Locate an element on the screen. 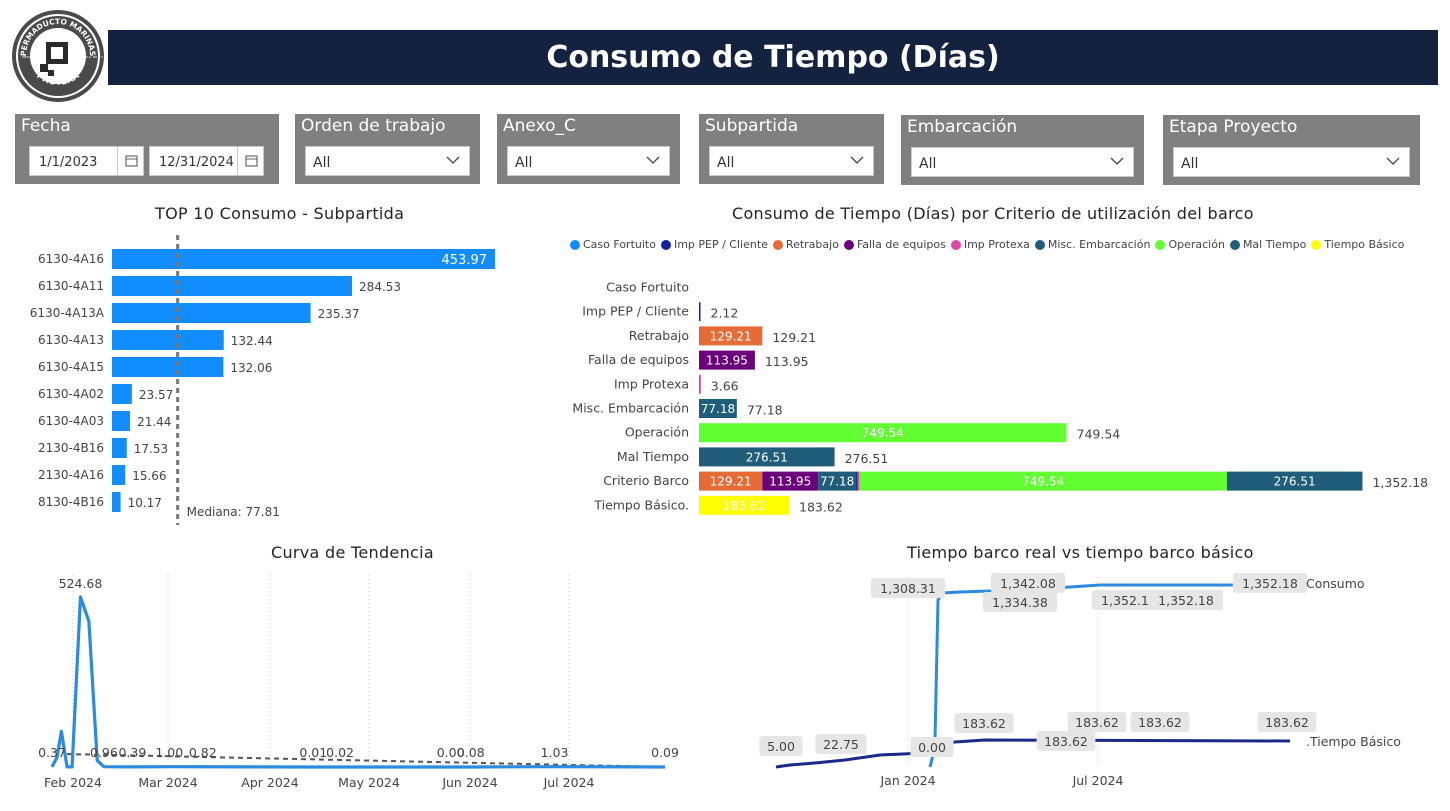 Image resolution: width=1450 pixels, height=811 pixels. tendencia-data-label: 0.96 is located at coordinates (104, 752).